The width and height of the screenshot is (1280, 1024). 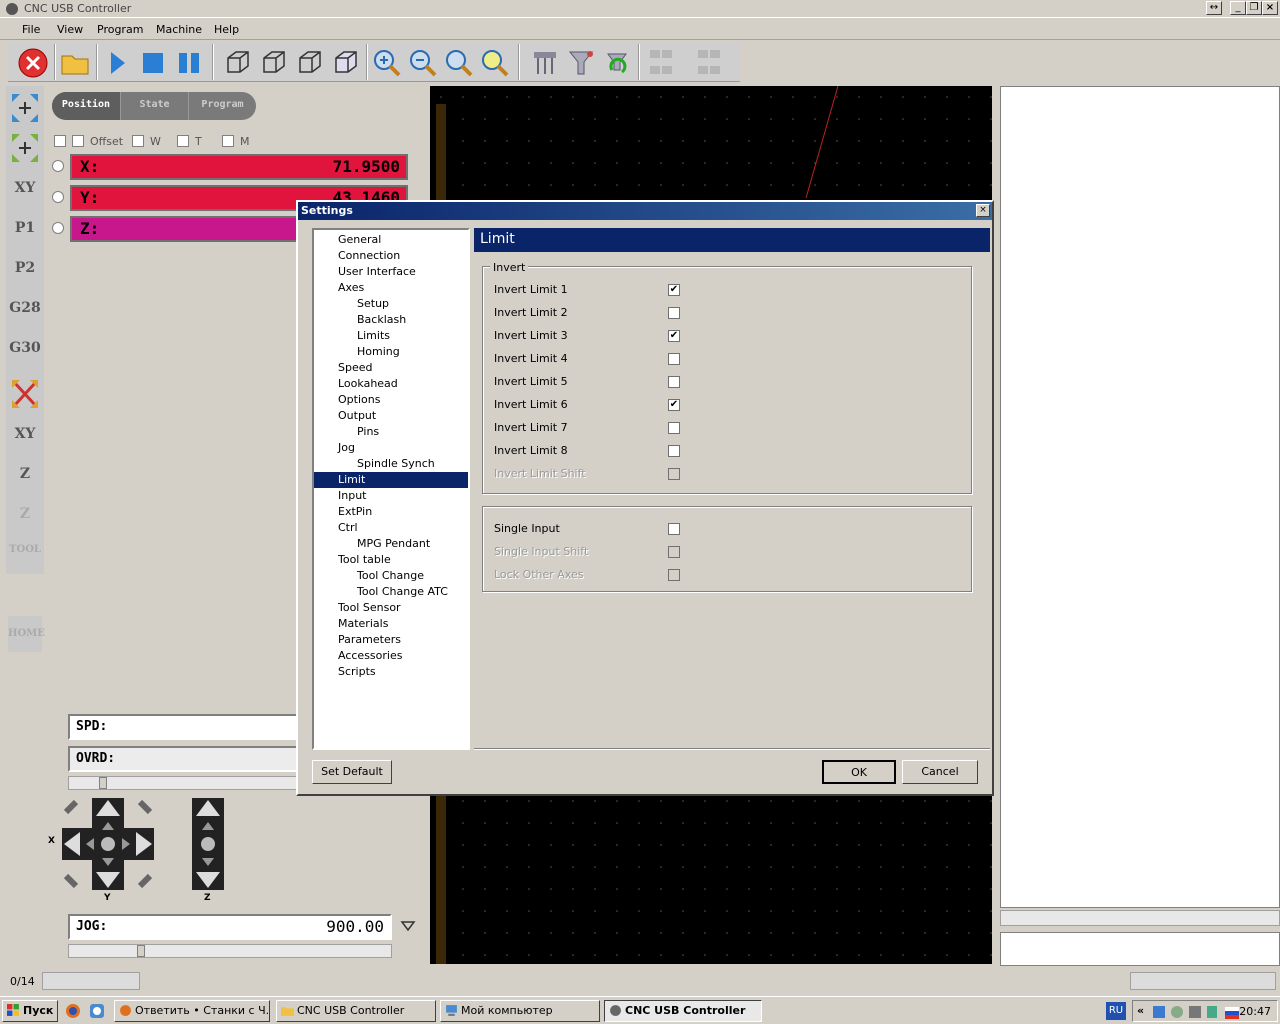 What do you see at coordinates (378, 352) in the screenshot?
I see `tree-item: Homing` at bounding box center [378, 352].